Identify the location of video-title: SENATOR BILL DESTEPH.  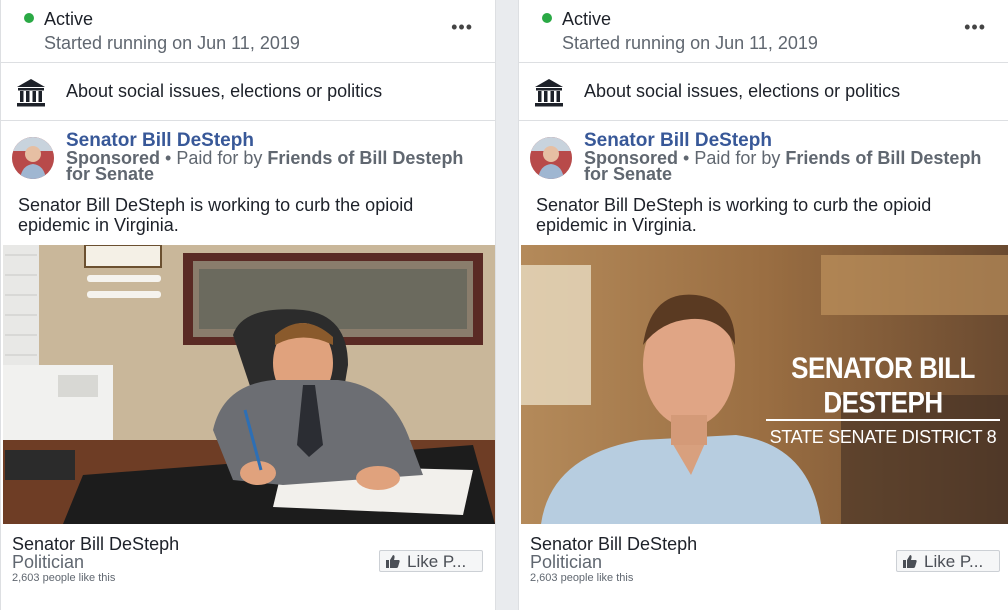
(883, 385).